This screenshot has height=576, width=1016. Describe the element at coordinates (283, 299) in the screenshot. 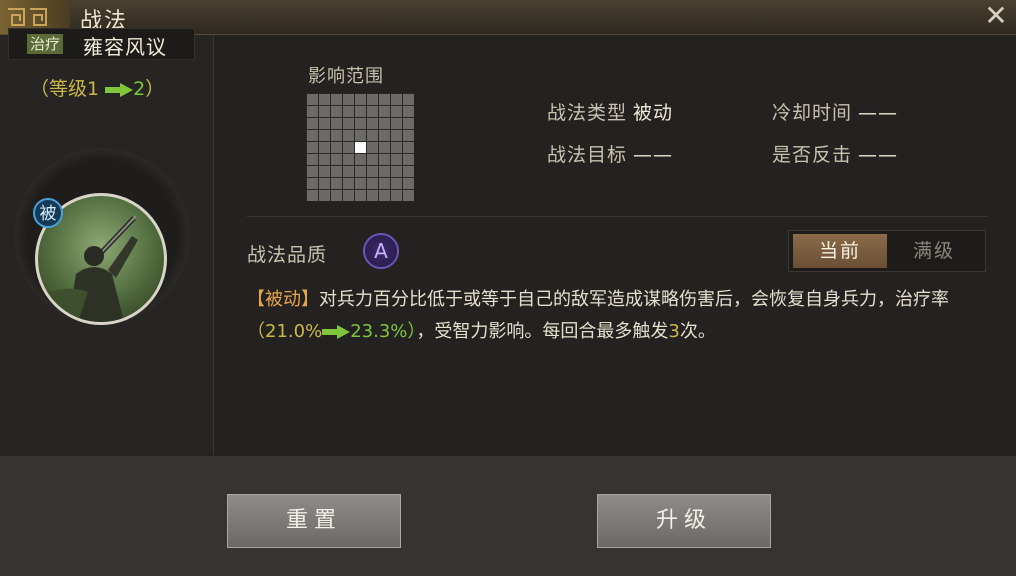

I see `desc-tag: 【被动】` at that location.